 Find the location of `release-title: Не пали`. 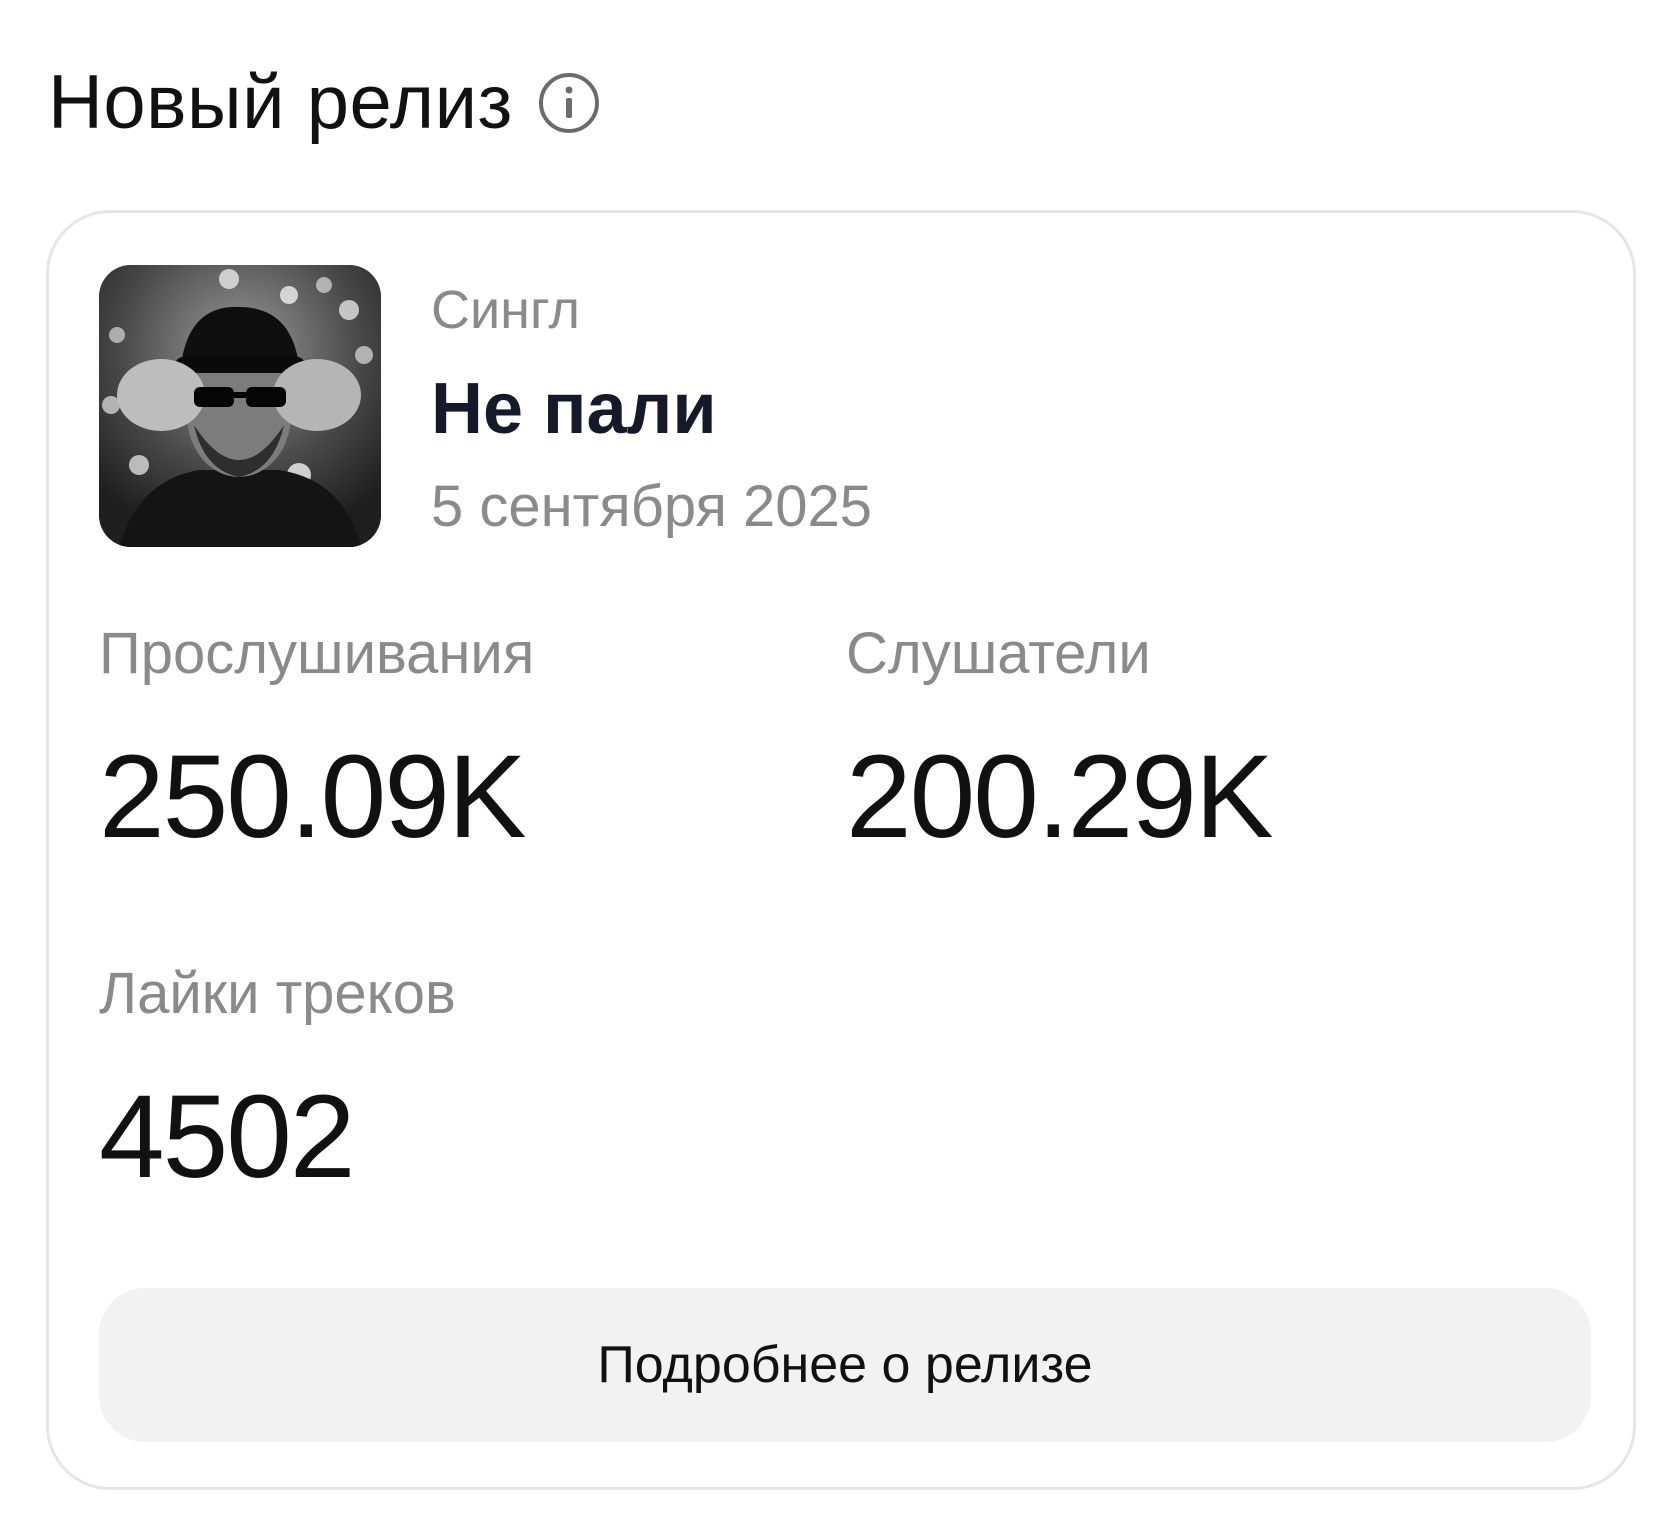

release-title: Не пали is located at coordinates (574, 409).